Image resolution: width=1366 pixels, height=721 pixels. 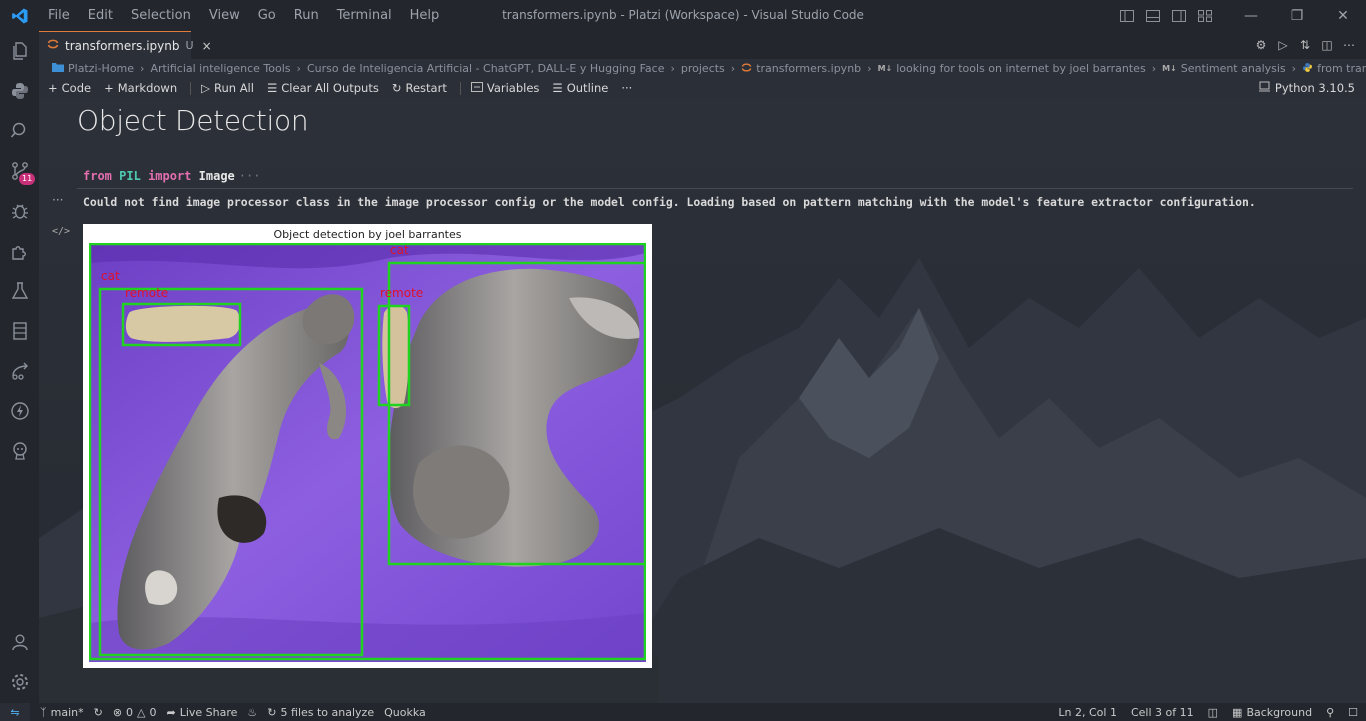 What do you see at coordinates (98, 712) in the screenshot?
I see `sync-icon: ↻` at bounding box center [98, 712].